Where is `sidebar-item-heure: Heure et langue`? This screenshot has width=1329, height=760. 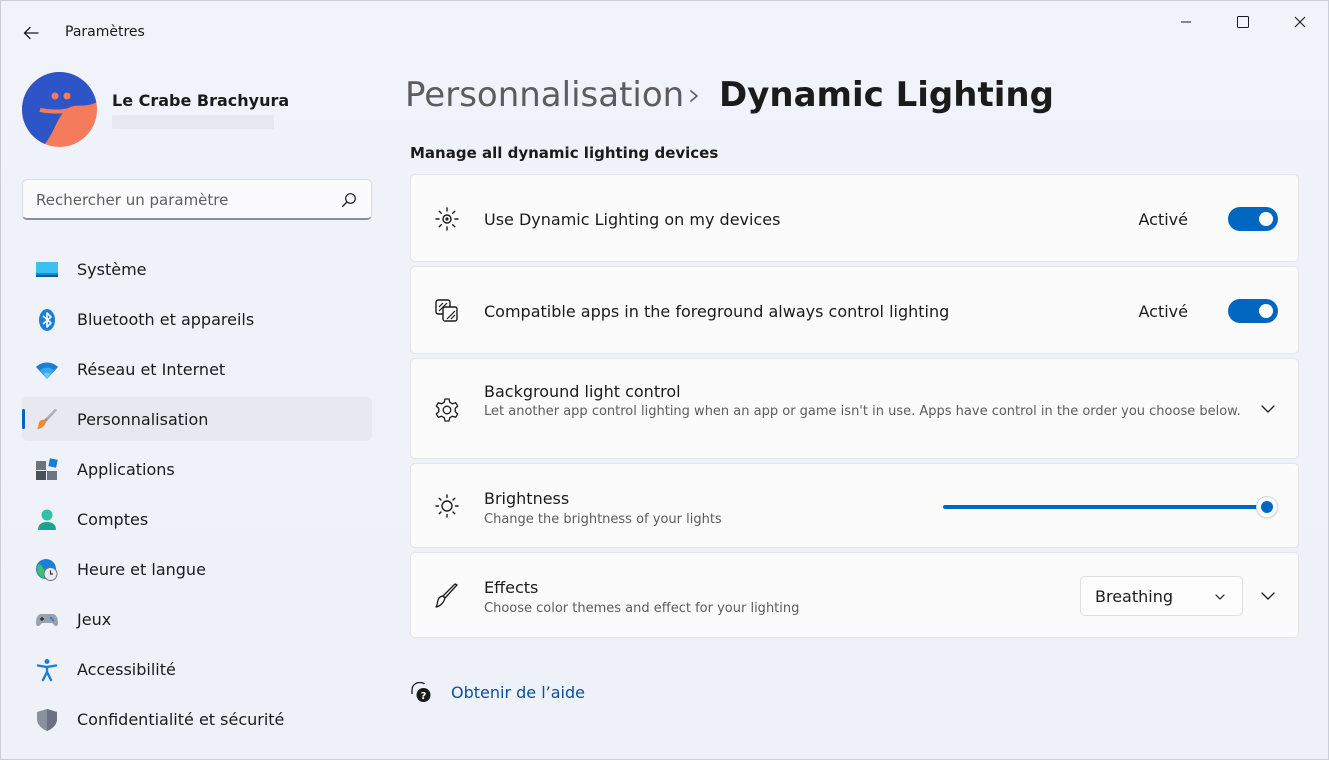 sidebar-item-heure: Heure et langue is located at coordinates (197, 569).